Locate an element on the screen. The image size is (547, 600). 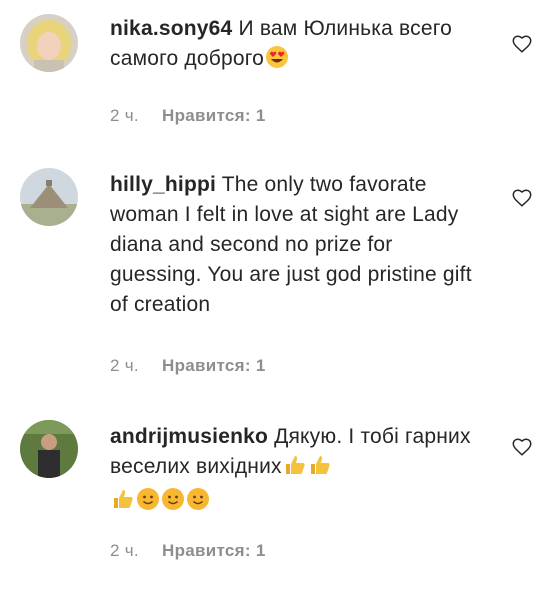
comment-username: andrijmusienko is located at coordinates (189, 436).